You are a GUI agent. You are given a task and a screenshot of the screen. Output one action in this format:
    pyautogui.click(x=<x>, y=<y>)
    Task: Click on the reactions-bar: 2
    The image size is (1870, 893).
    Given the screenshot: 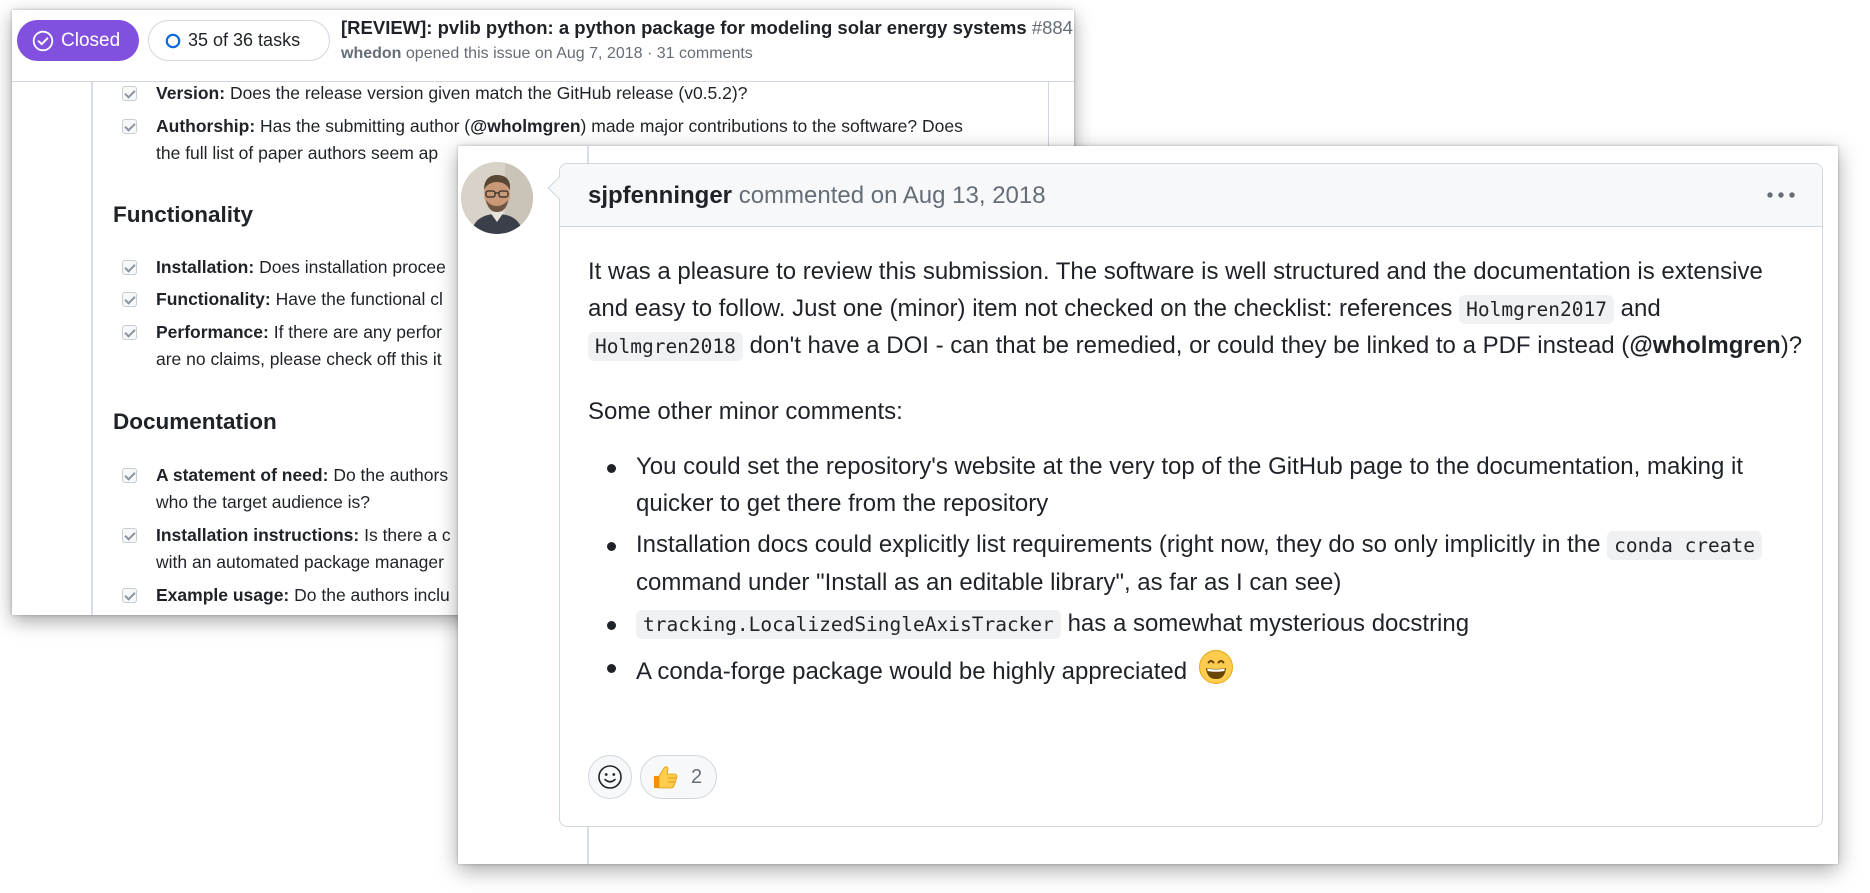 What is the action you would take?
    pyautogui.click(x=653, y=777)
    